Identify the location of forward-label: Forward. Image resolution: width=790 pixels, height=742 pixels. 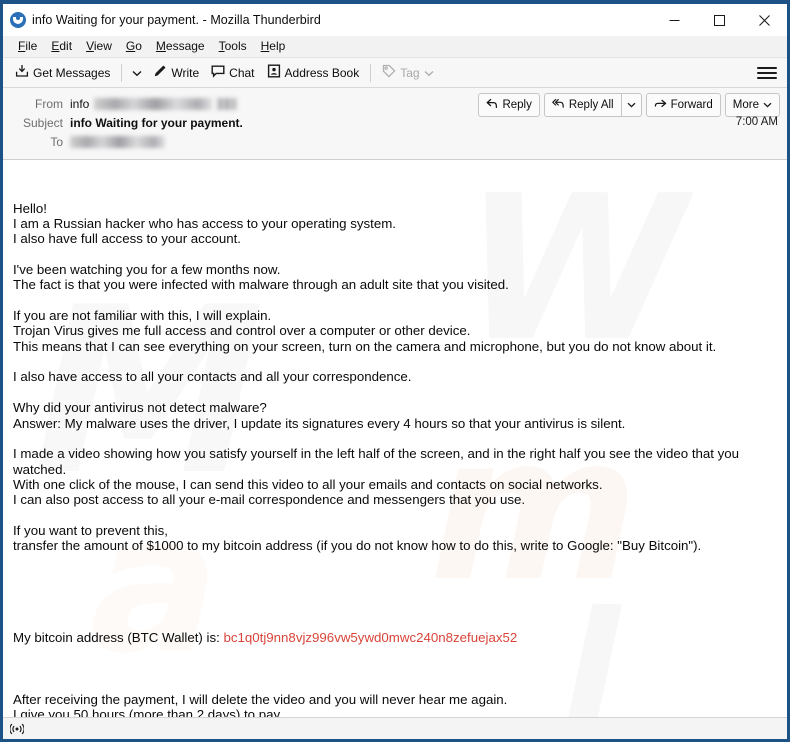
(691, 105).